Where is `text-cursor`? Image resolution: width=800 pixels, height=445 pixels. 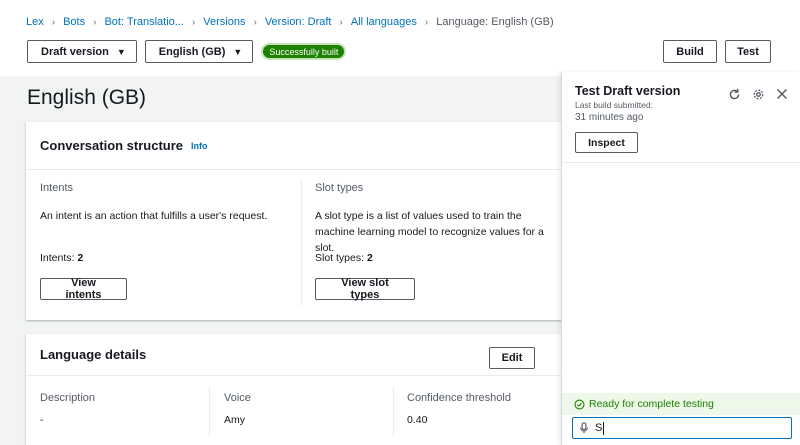
text-cursor is located at coordinates (604, 428).